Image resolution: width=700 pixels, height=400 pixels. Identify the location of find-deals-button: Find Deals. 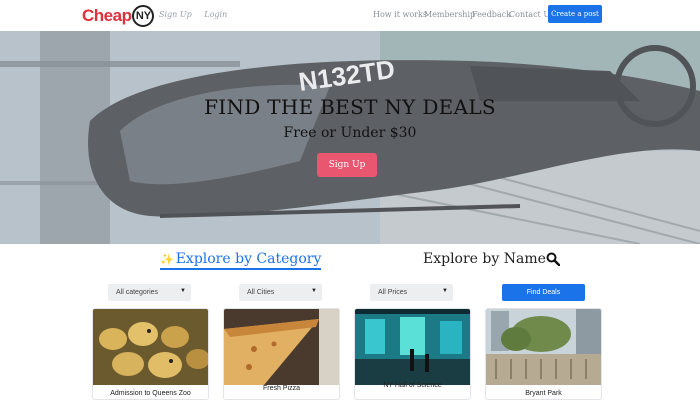
(543, 292).